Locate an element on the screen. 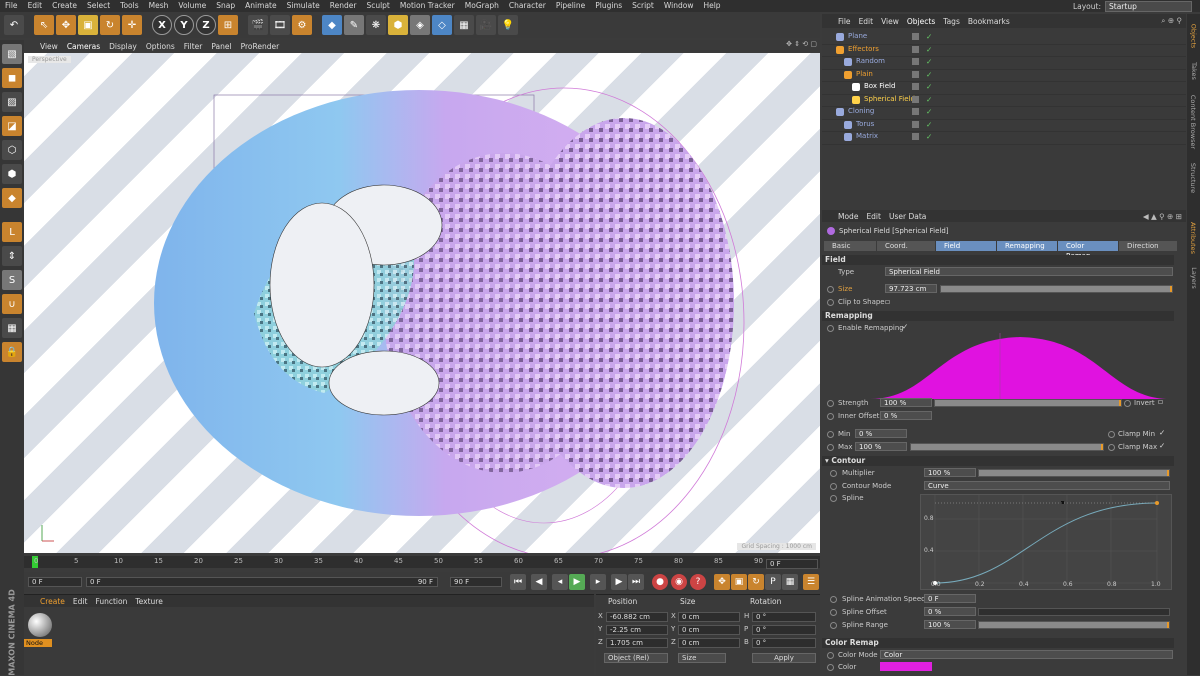 Image resolution: width=1200 pixels, height=676 pixels. min-field: 0 % is located at coordinates (881, 433).